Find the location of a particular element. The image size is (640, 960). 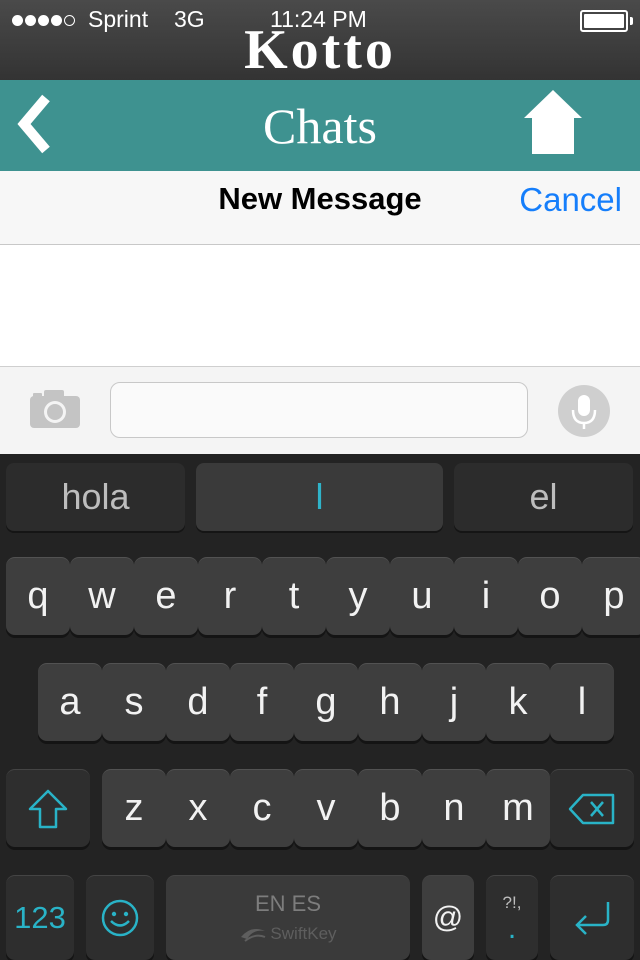

backspace-key is located at coordinates (592, 808).